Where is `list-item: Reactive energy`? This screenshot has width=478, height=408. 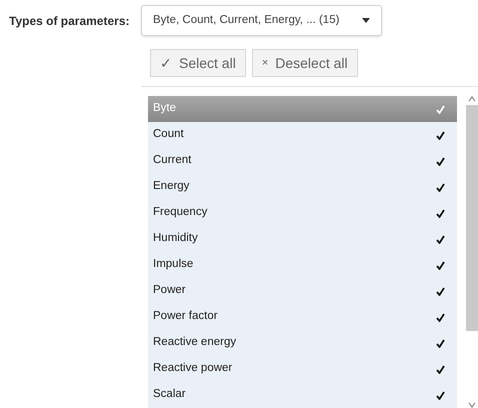
list-item: Reactive energy is located at coordinates (302, 343).